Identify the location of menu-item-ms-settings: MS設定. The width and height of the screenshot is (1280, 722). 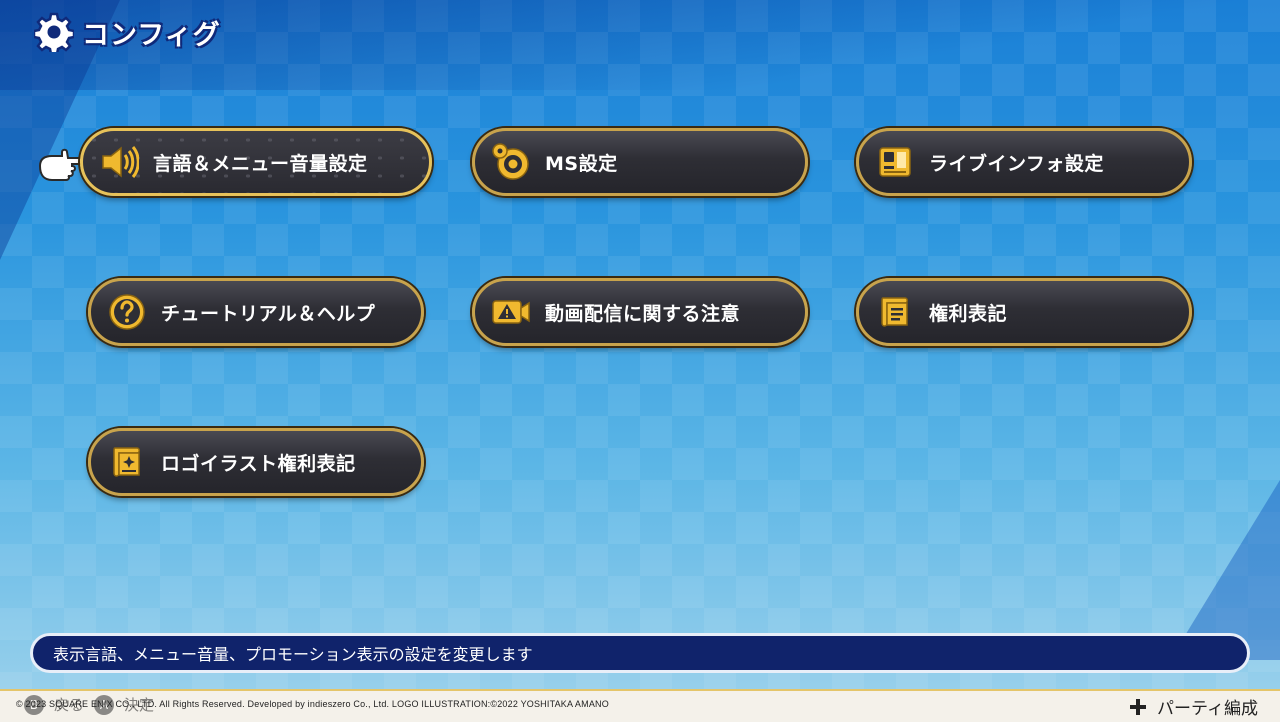
(640, 162).